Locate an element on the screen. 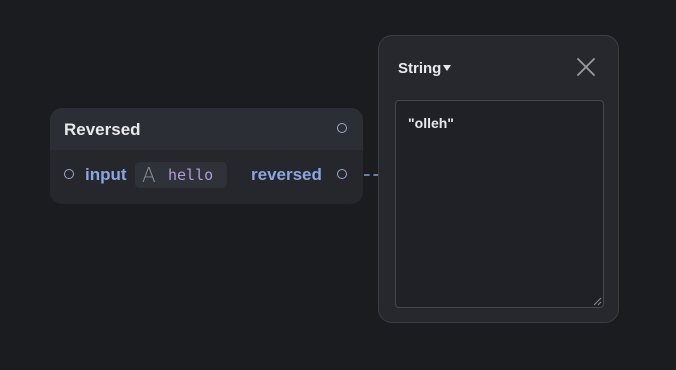 The height and width of the screenshot is (370, 676). value-text: "olleh" is located at coordinates (431, 123).